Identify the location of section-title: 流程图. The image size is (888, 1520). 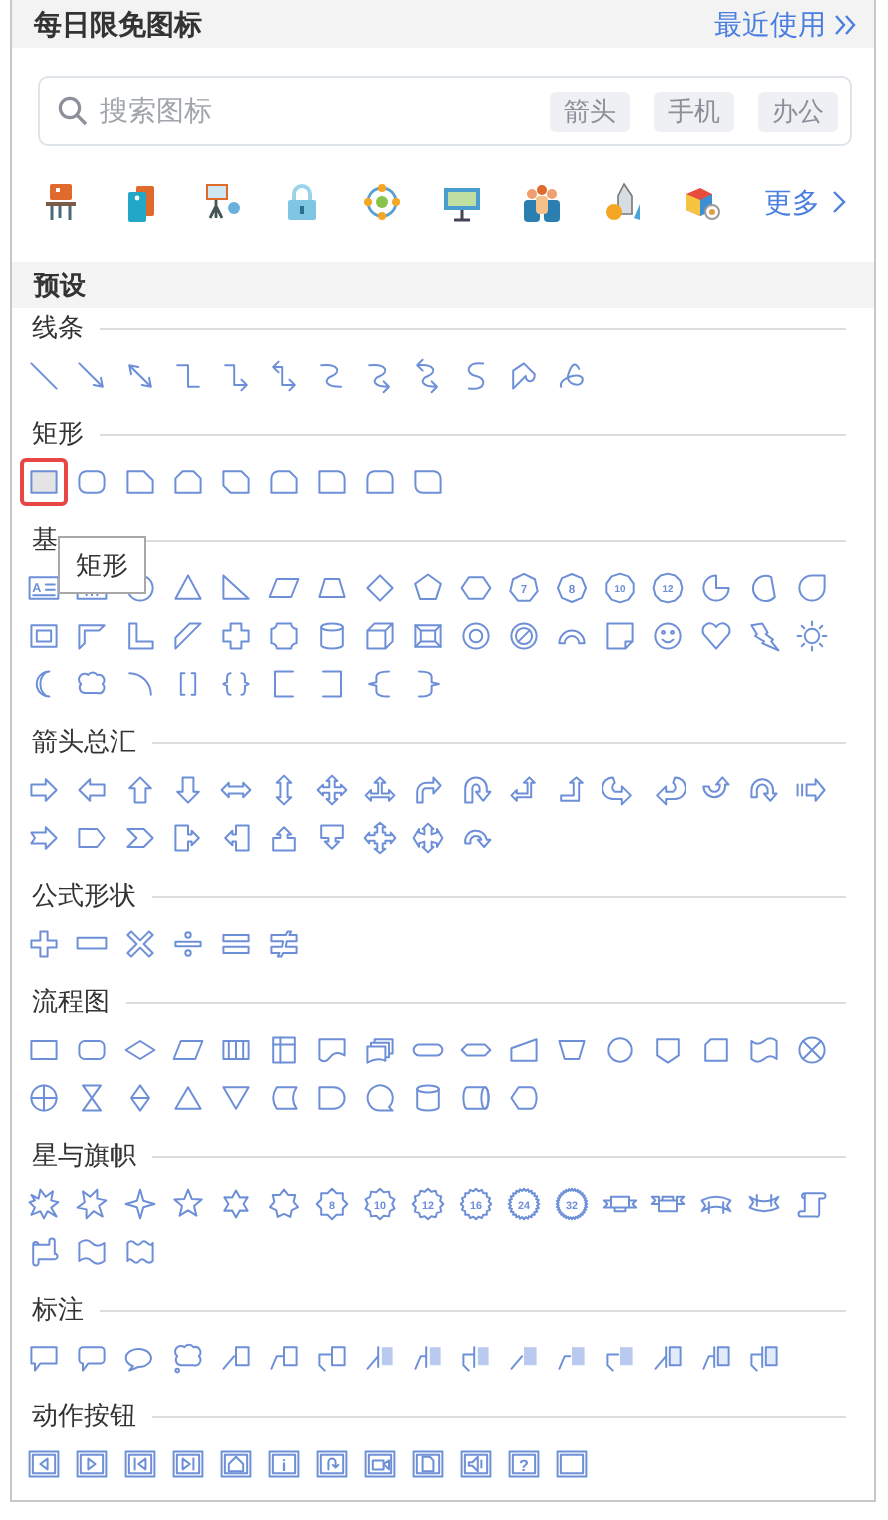
(71, 1002).